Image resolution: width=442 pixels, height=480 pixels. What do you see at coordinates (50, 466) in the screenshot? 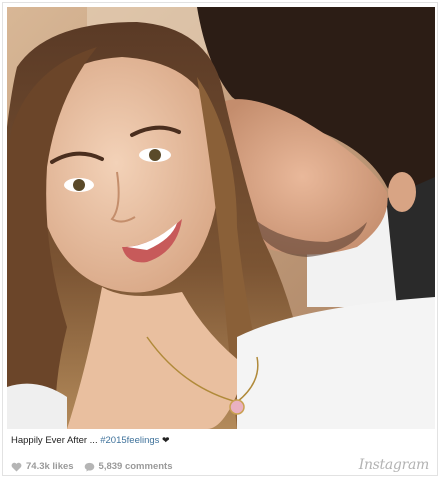
I see `likes-count: 74.3k likes` at bounding box center [50, 466].